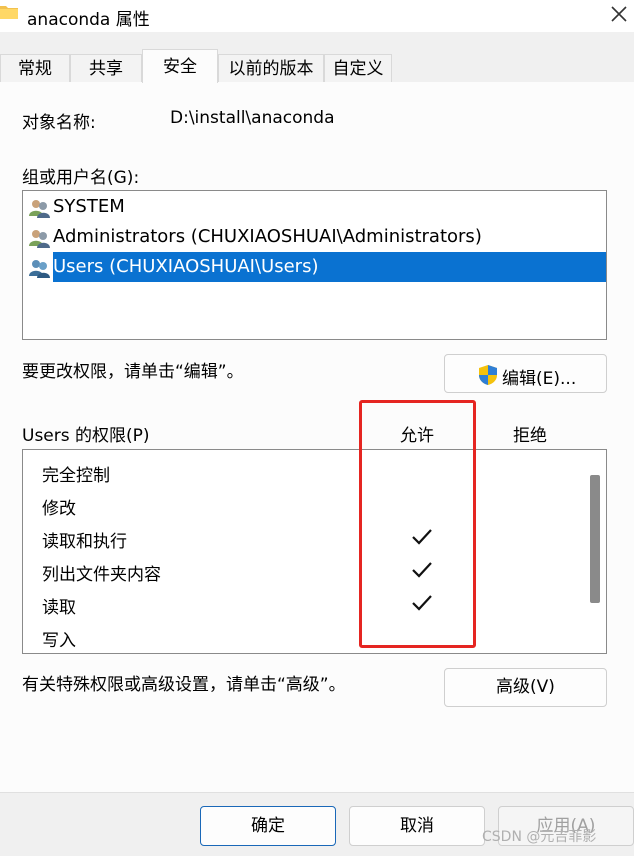 The image size is (634, 856). I want to click on advanced-button: 高级(V), so click(525, 687).